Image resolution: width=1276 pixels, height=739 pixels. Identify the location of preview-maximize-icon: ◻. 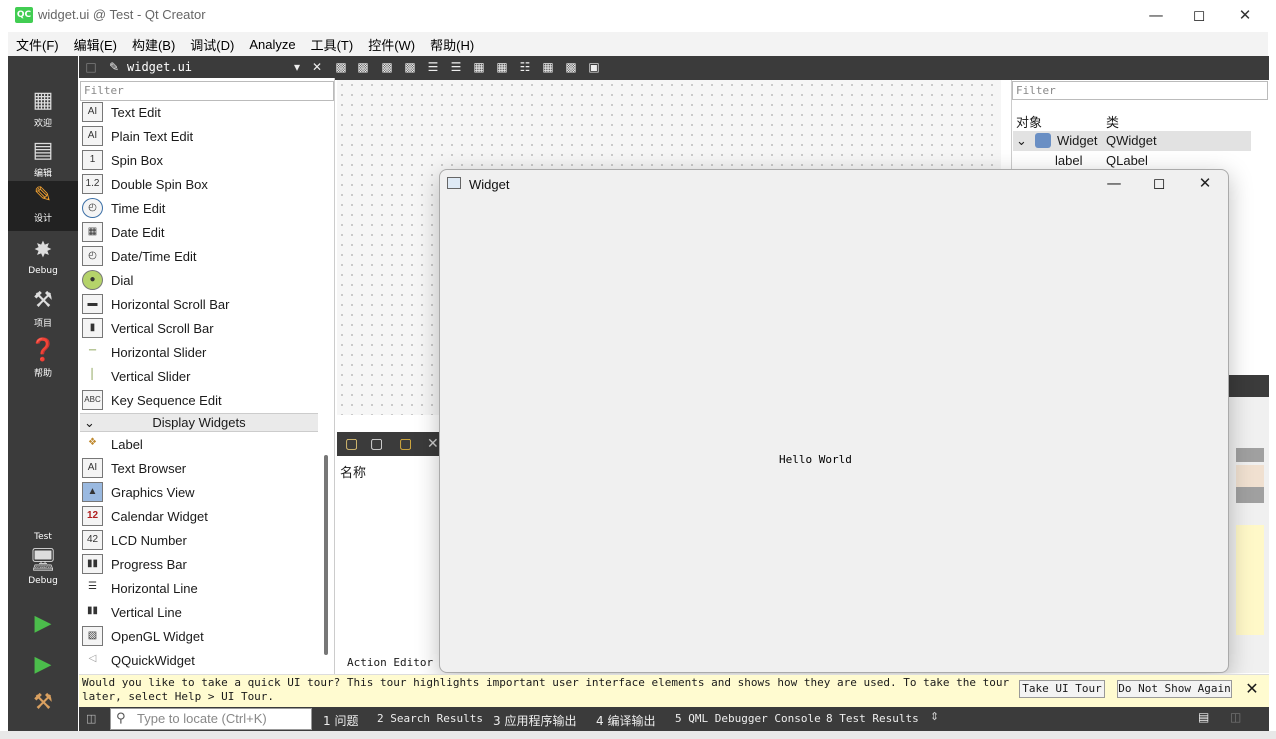
(1159, 184).